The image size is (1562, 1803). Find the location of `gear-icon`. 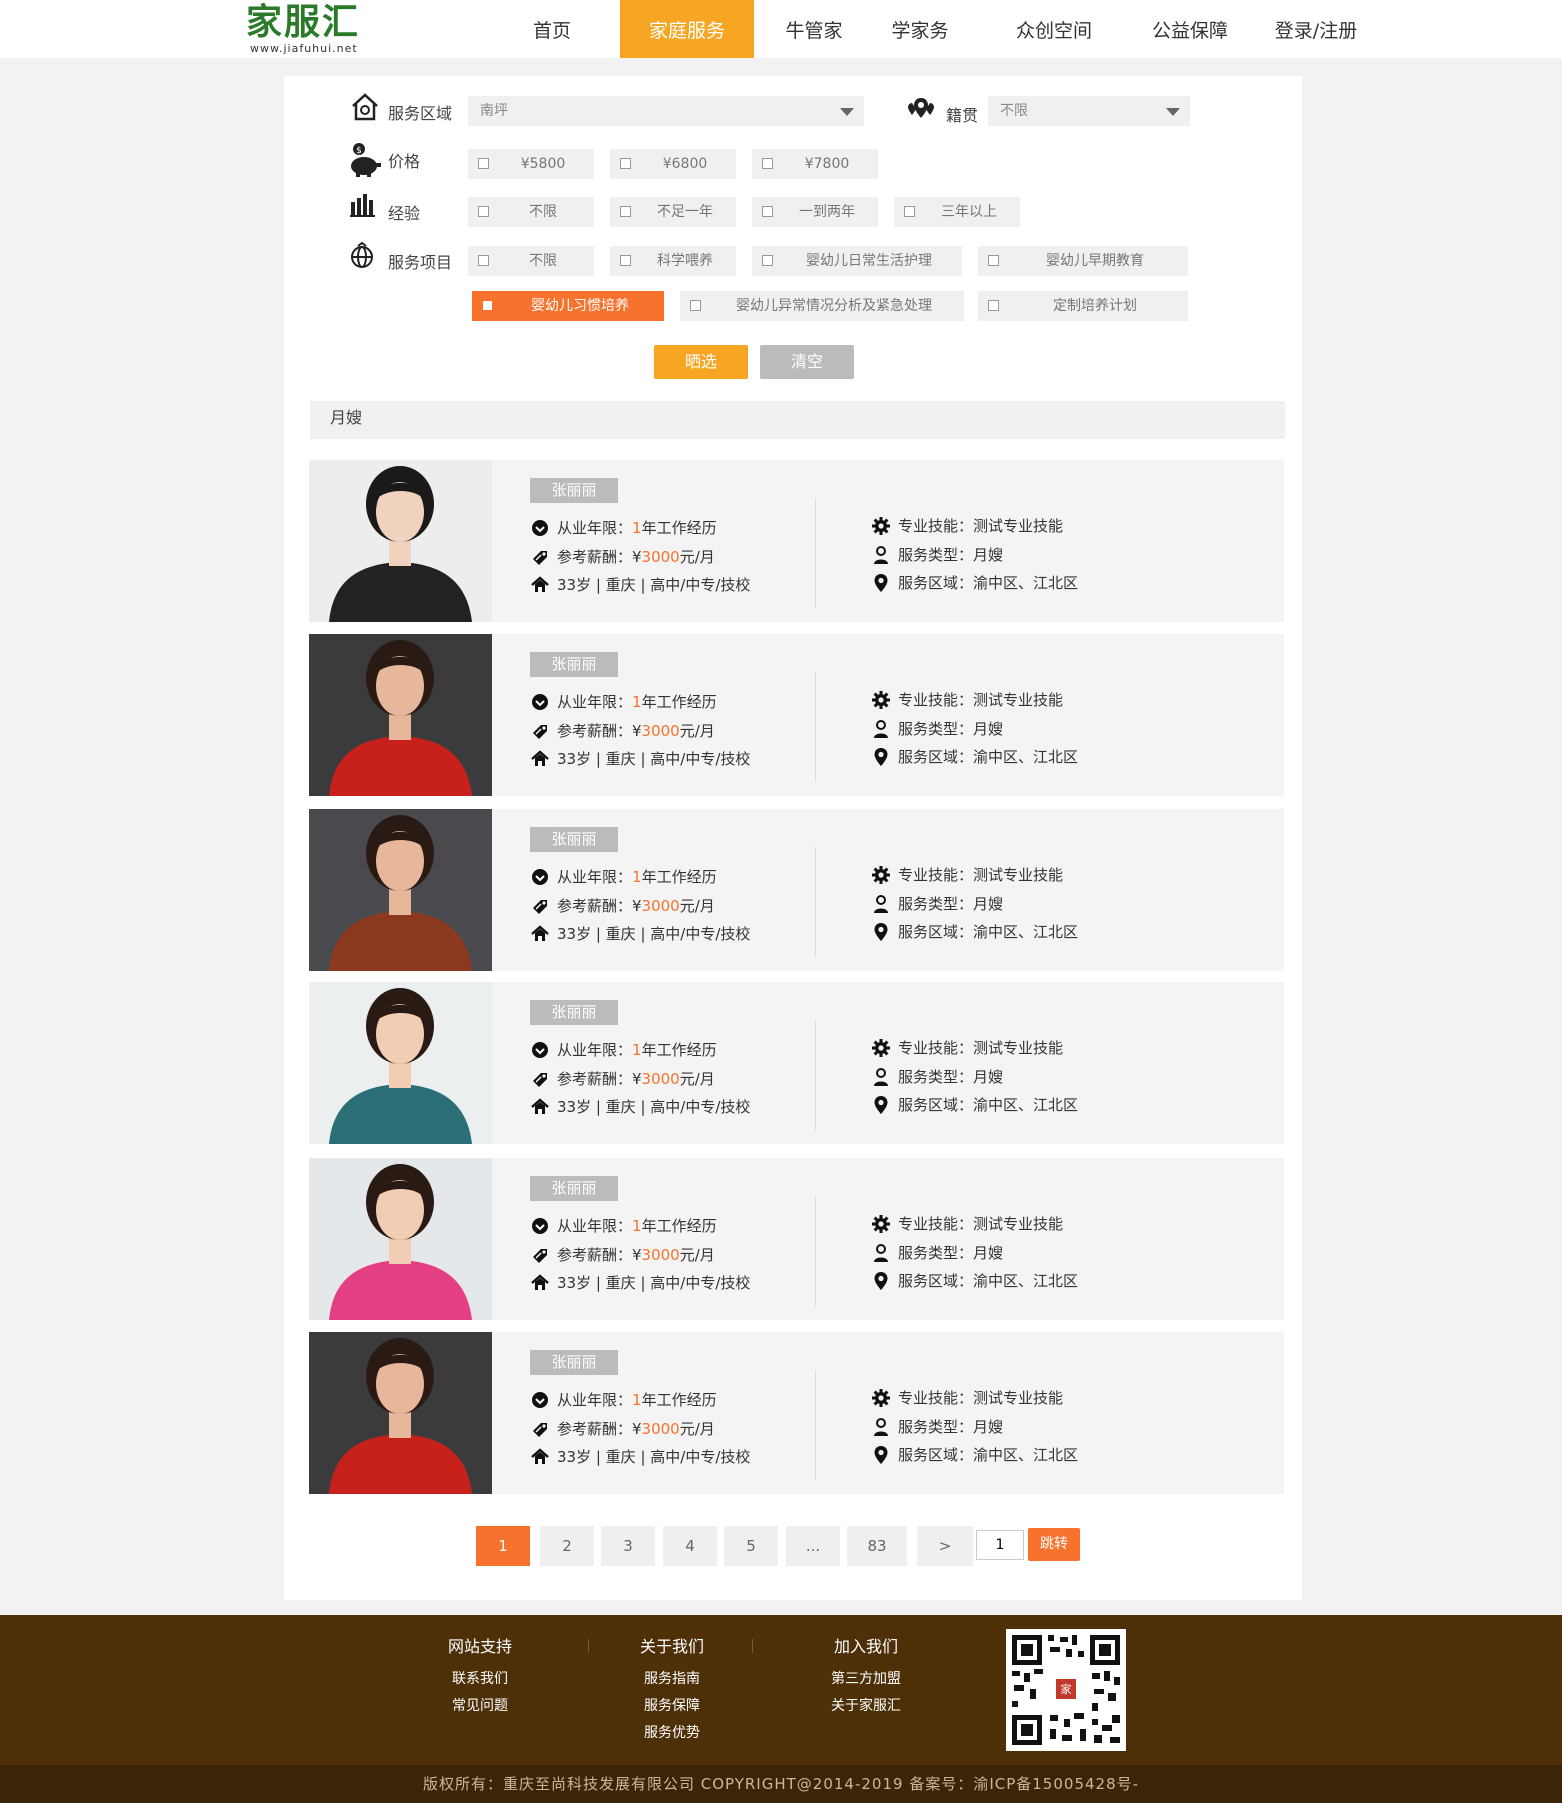

gear-icon is located at coordinates (881, 1224).